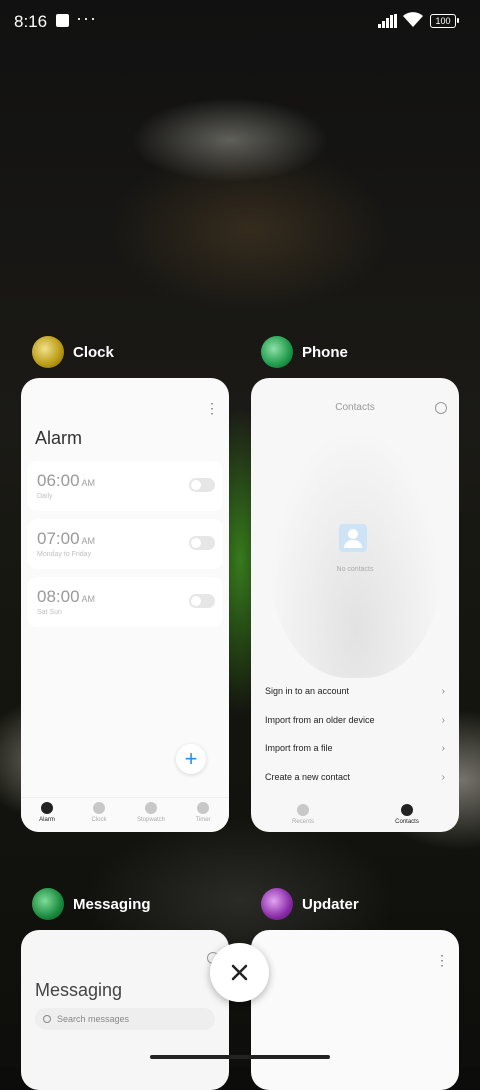 Image resolution: width=480 pixels, height=1090 pixels. Describe the element at coordinates (151, 808) in the screenshot. I see `stopwatch-icon` at that location.